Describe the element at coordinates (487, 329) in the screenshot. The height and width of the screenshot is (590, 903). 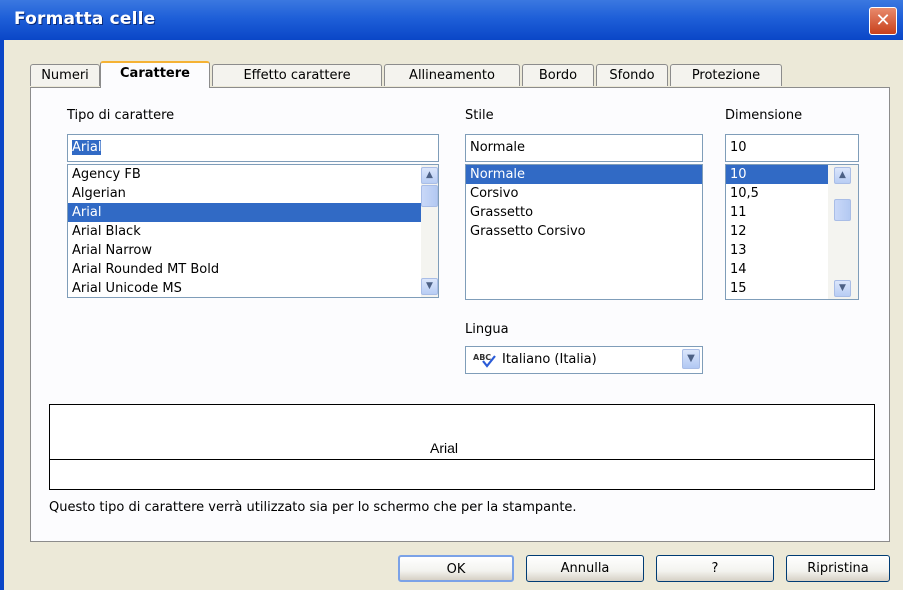
I see `language-label: Lingua` at that location.